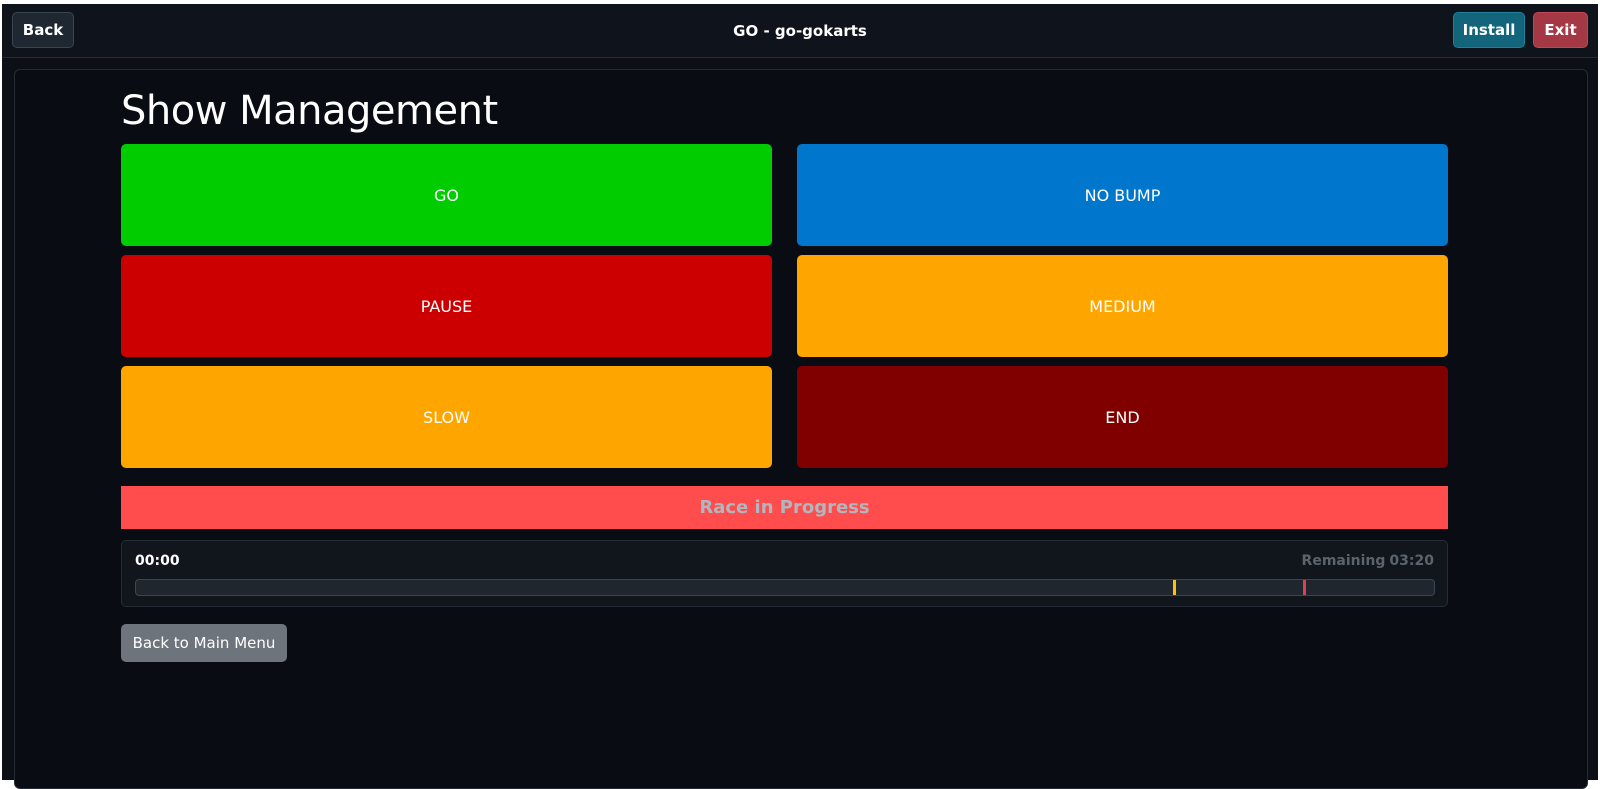 This screenshot has height=789, width=1600. I want to click on top-bar: Back GO - go-gokarts Install Exit, so click(800, 31).